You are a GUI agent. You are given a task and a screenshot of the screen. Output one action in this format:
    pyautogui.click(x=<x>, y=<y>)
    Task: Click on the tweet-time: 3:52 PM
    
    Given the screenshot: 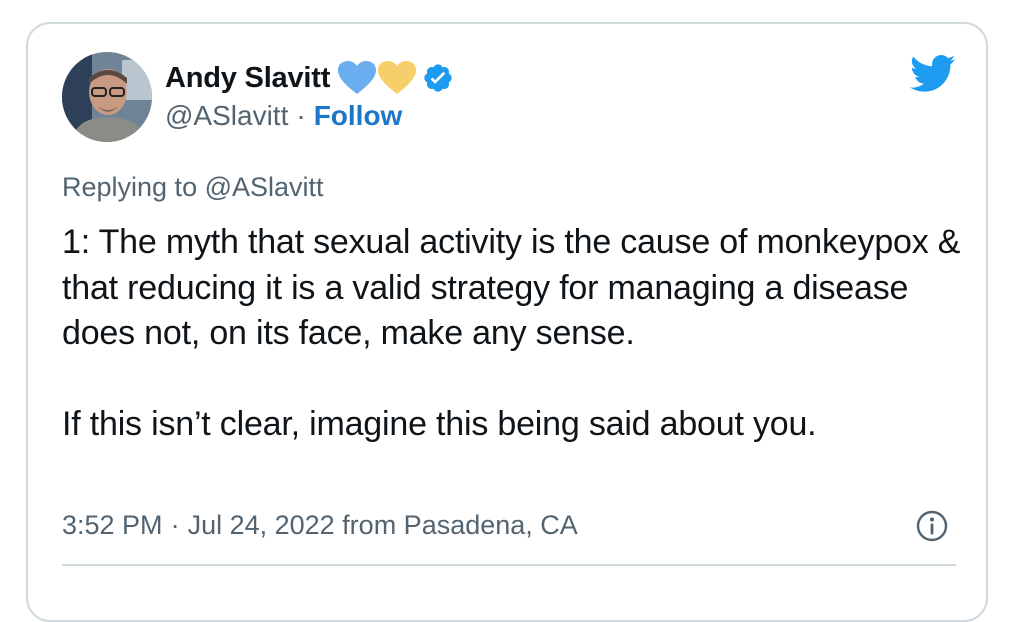 What is the action you would take?
    pyautogui.click(x=112, y=525)
    